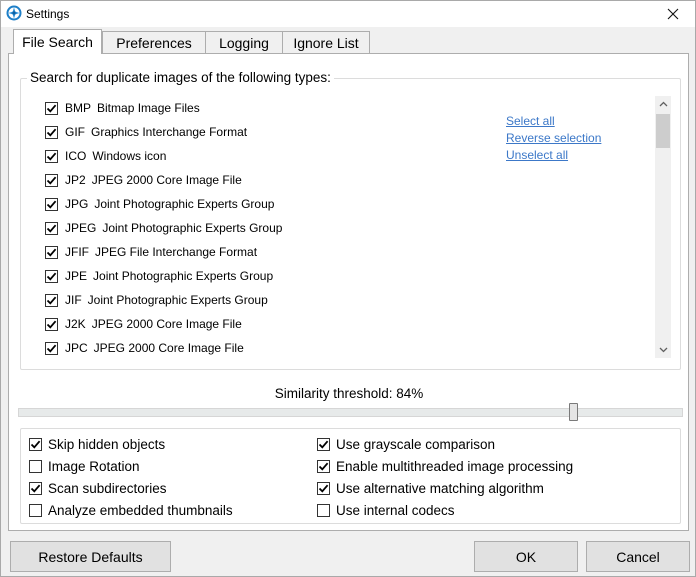  I want to click on scroll-down-arrow, so click(663, 350).